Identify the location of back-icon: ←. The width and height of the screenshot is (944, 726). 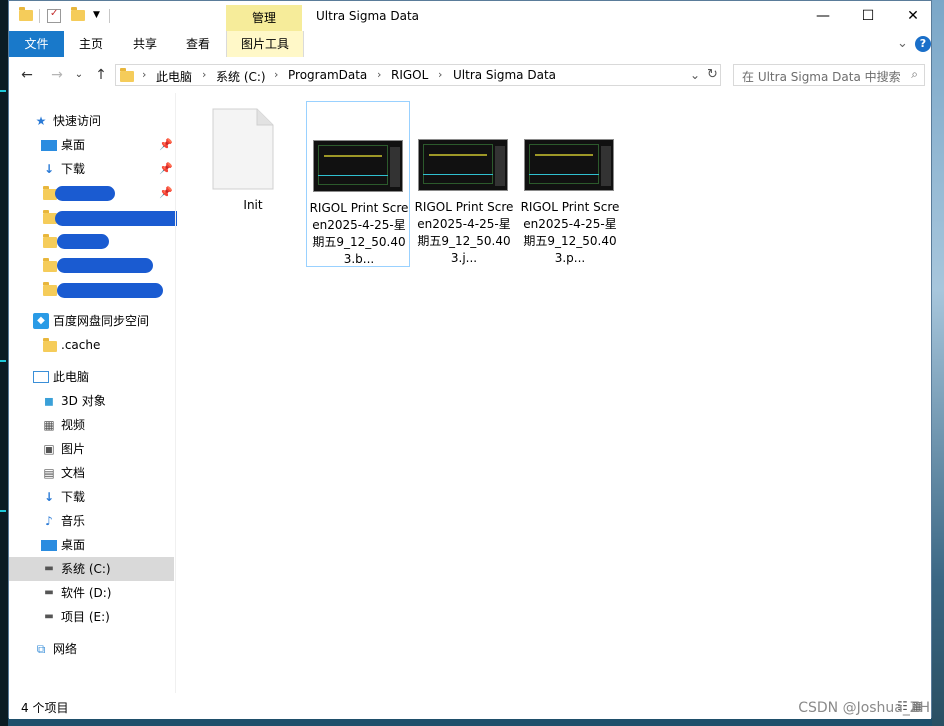
(27, 75).